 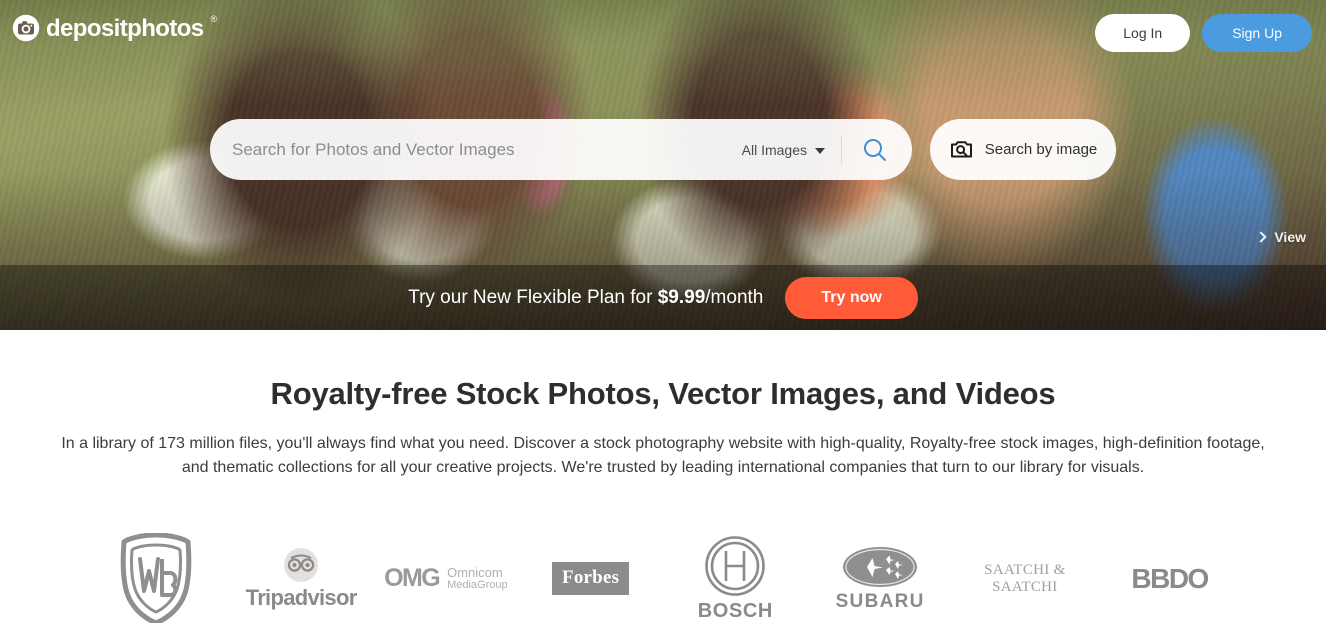 What do you see at coordinates (301, 564) in the screenshot?
I see `tripadvisor-owl-icon` at bounding box center [301, 564].